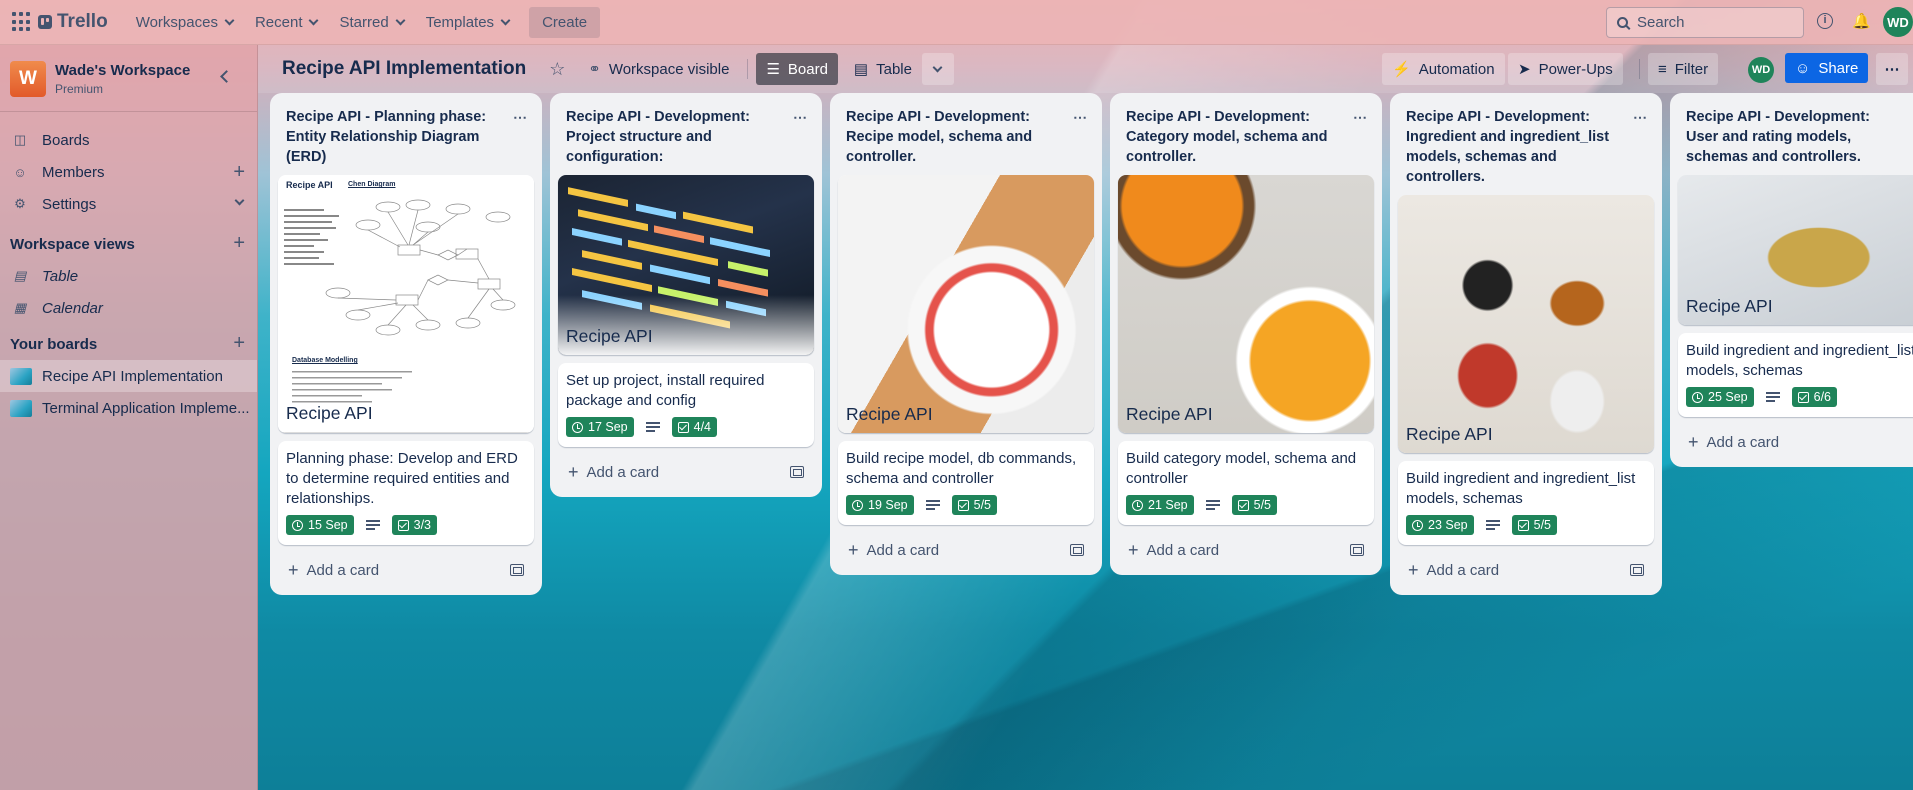 The image size is (1913, 790). I want to click on user-avatar: WD, so click(1898, 22).